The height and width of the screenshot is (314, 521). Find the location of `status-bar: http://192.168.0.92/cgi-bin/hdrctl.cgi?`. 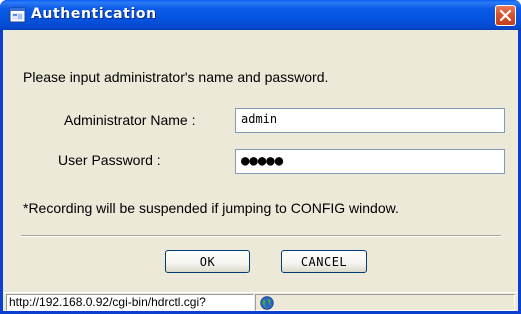

status-bar: http://192.168.0.92/cgi-bin/hdrctl.cgi? is located at coordinates (260, 301).